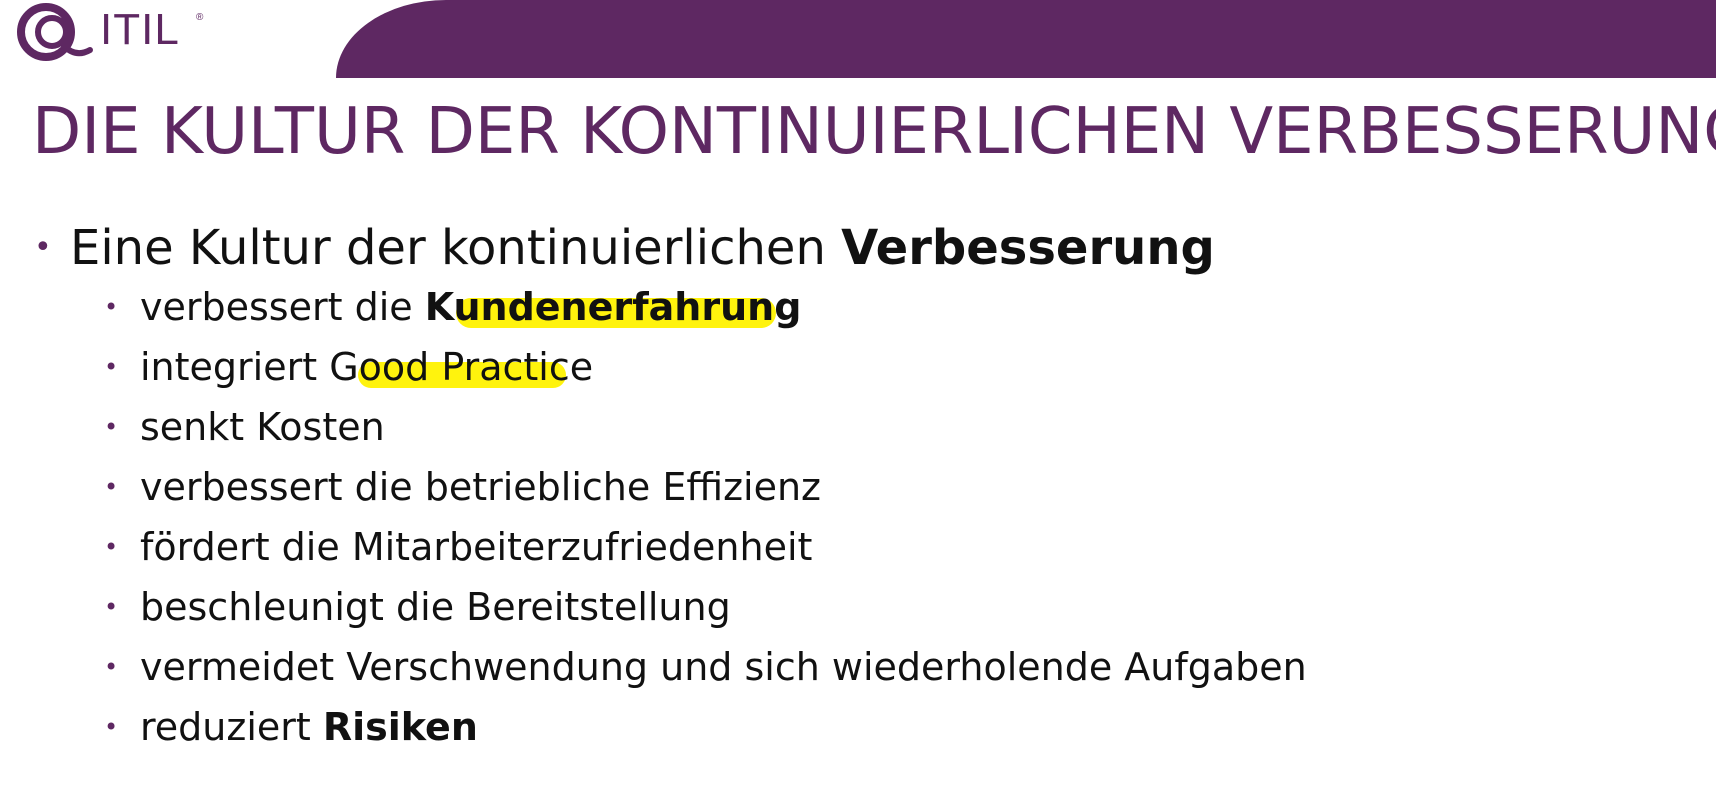 Image resolution: width=1716 pixels, height=806 pixels. Describe the element at coordinates (200, 17) in the screenshot. I see `registered-mark: ®` at that location.